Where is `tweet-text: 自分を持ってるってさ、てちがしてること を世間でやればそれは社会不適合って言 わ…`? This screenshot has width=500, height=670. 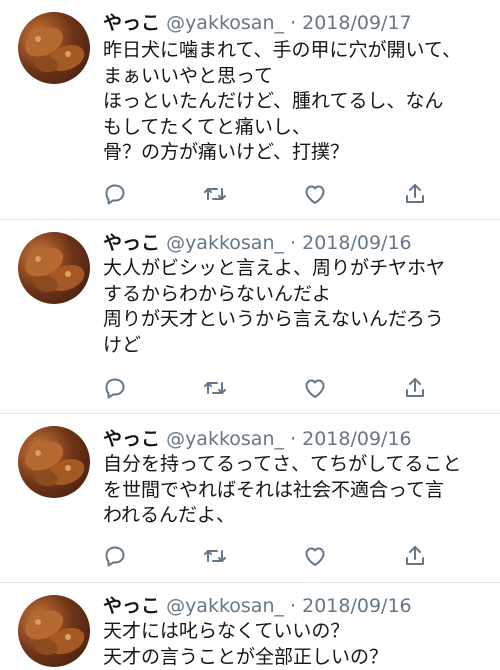
tweet-text: 自分を持ってるってさ、てちがしてること を世間でやればそれは社会不適合って言 わ… is located at coordinates (298, 490).